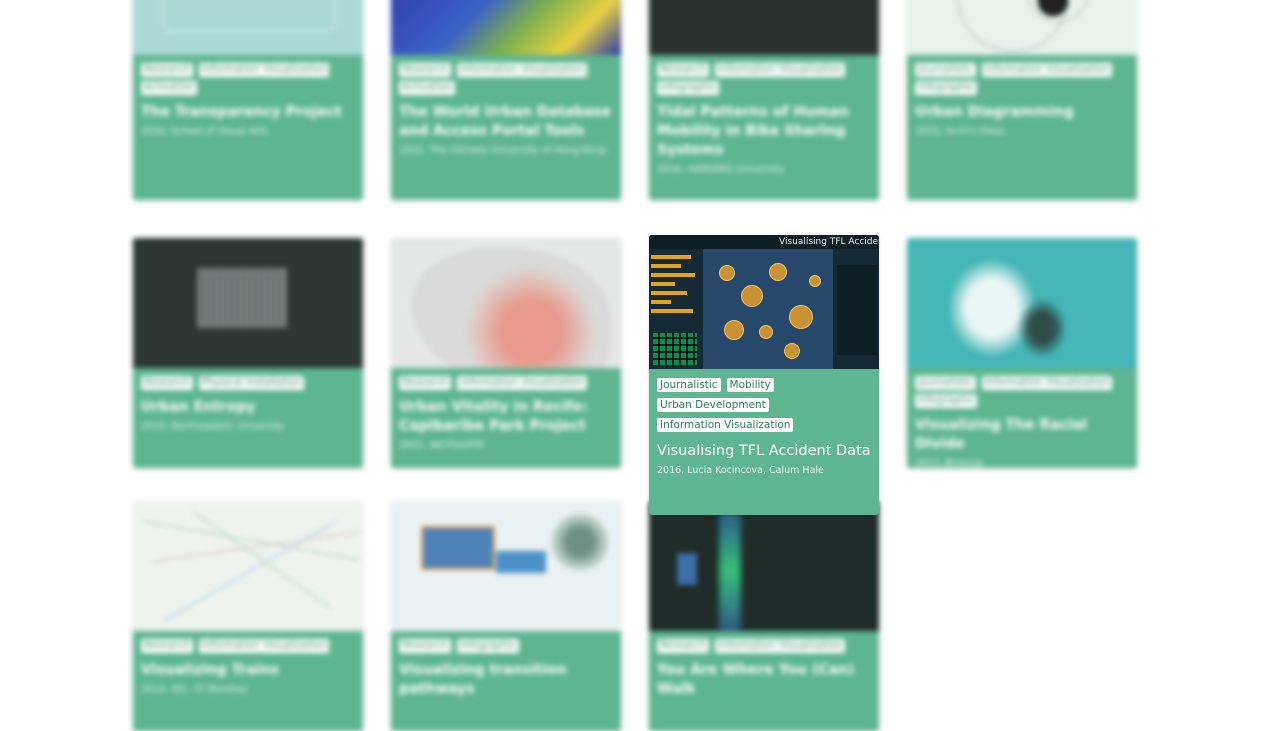 The image size is (1280, 731). What do you see at coordinates (764, 680) in the screenshot?
I see `project-title: You Are Where You (Can) Walk` at bounding box center [764, 680].